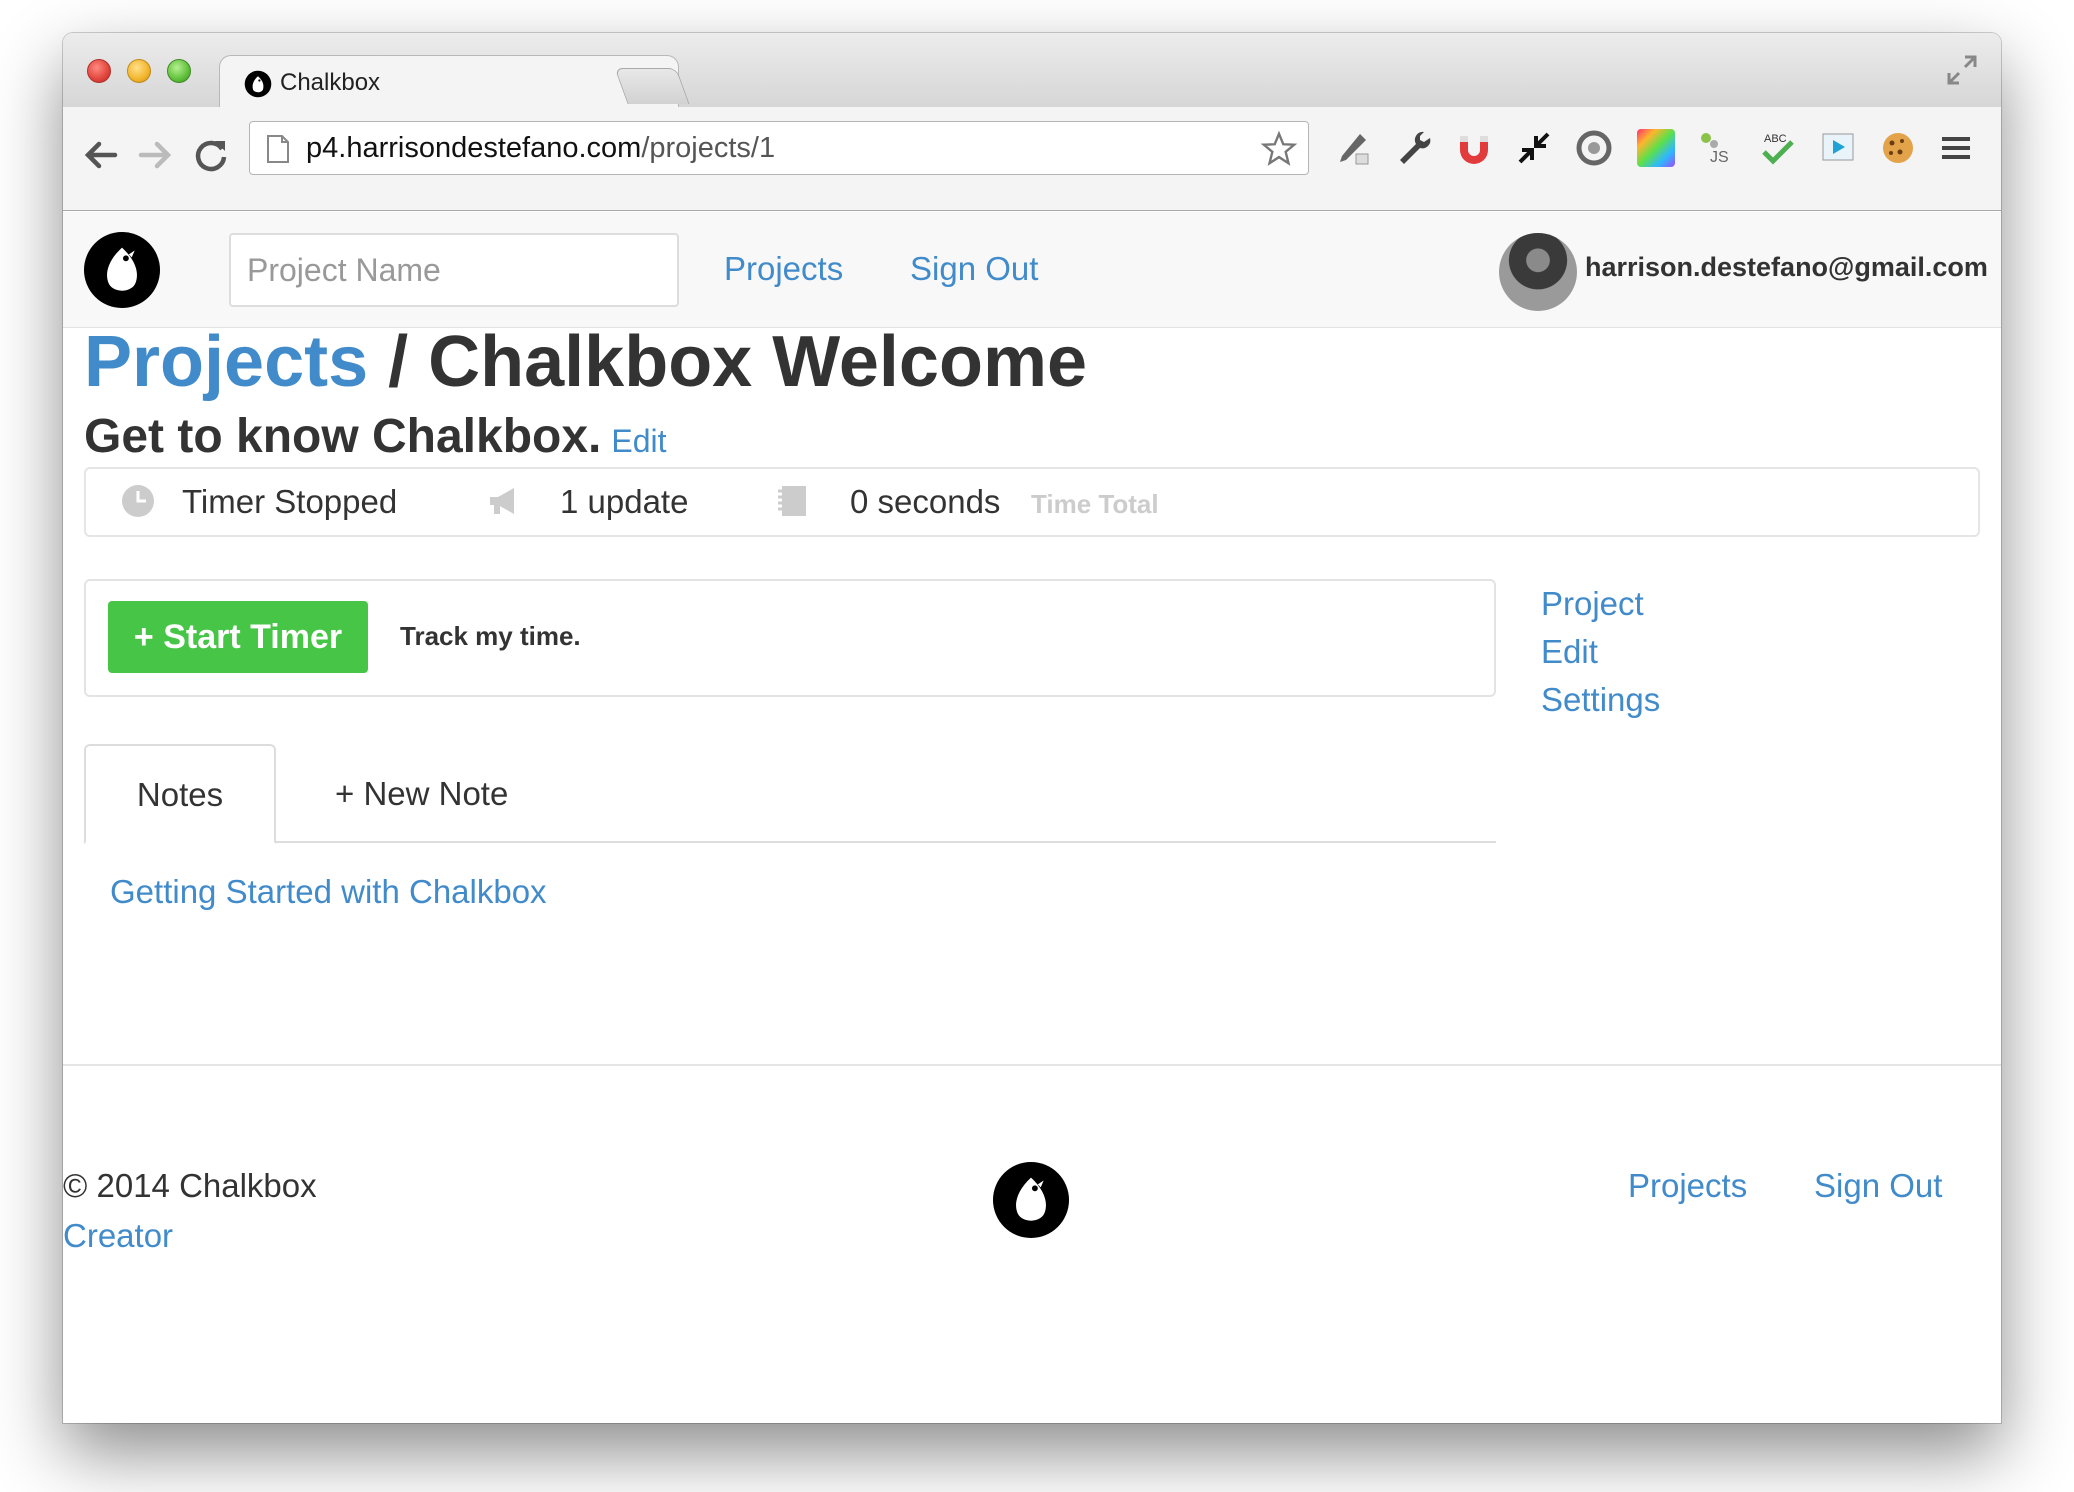 This screenshot has width=2074, height=1492. What do you see at coordinates (1719, 157) in the screenshot?
I see `svg-text: JS` at bounding box center [1719, 157].